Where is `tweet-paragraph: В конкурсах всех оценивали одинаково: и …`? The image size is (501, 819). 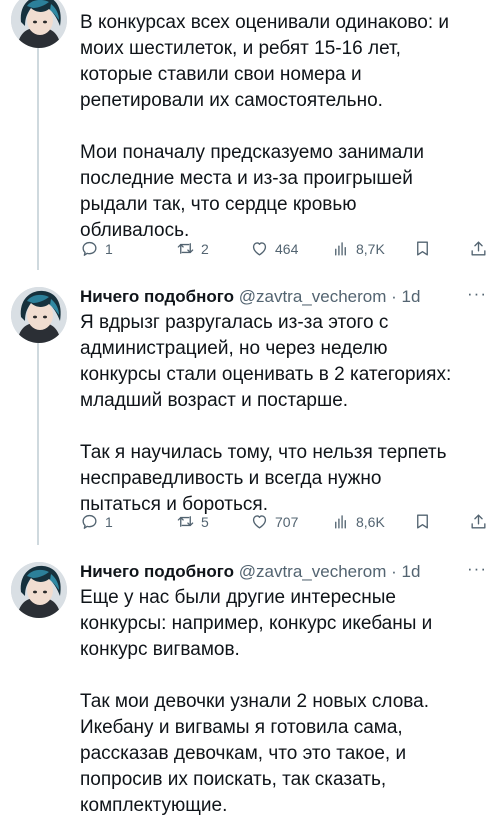 tweet-paragraph: В конкурсах всех оценивали одинаково: и … is located at coordinates (282, 62).